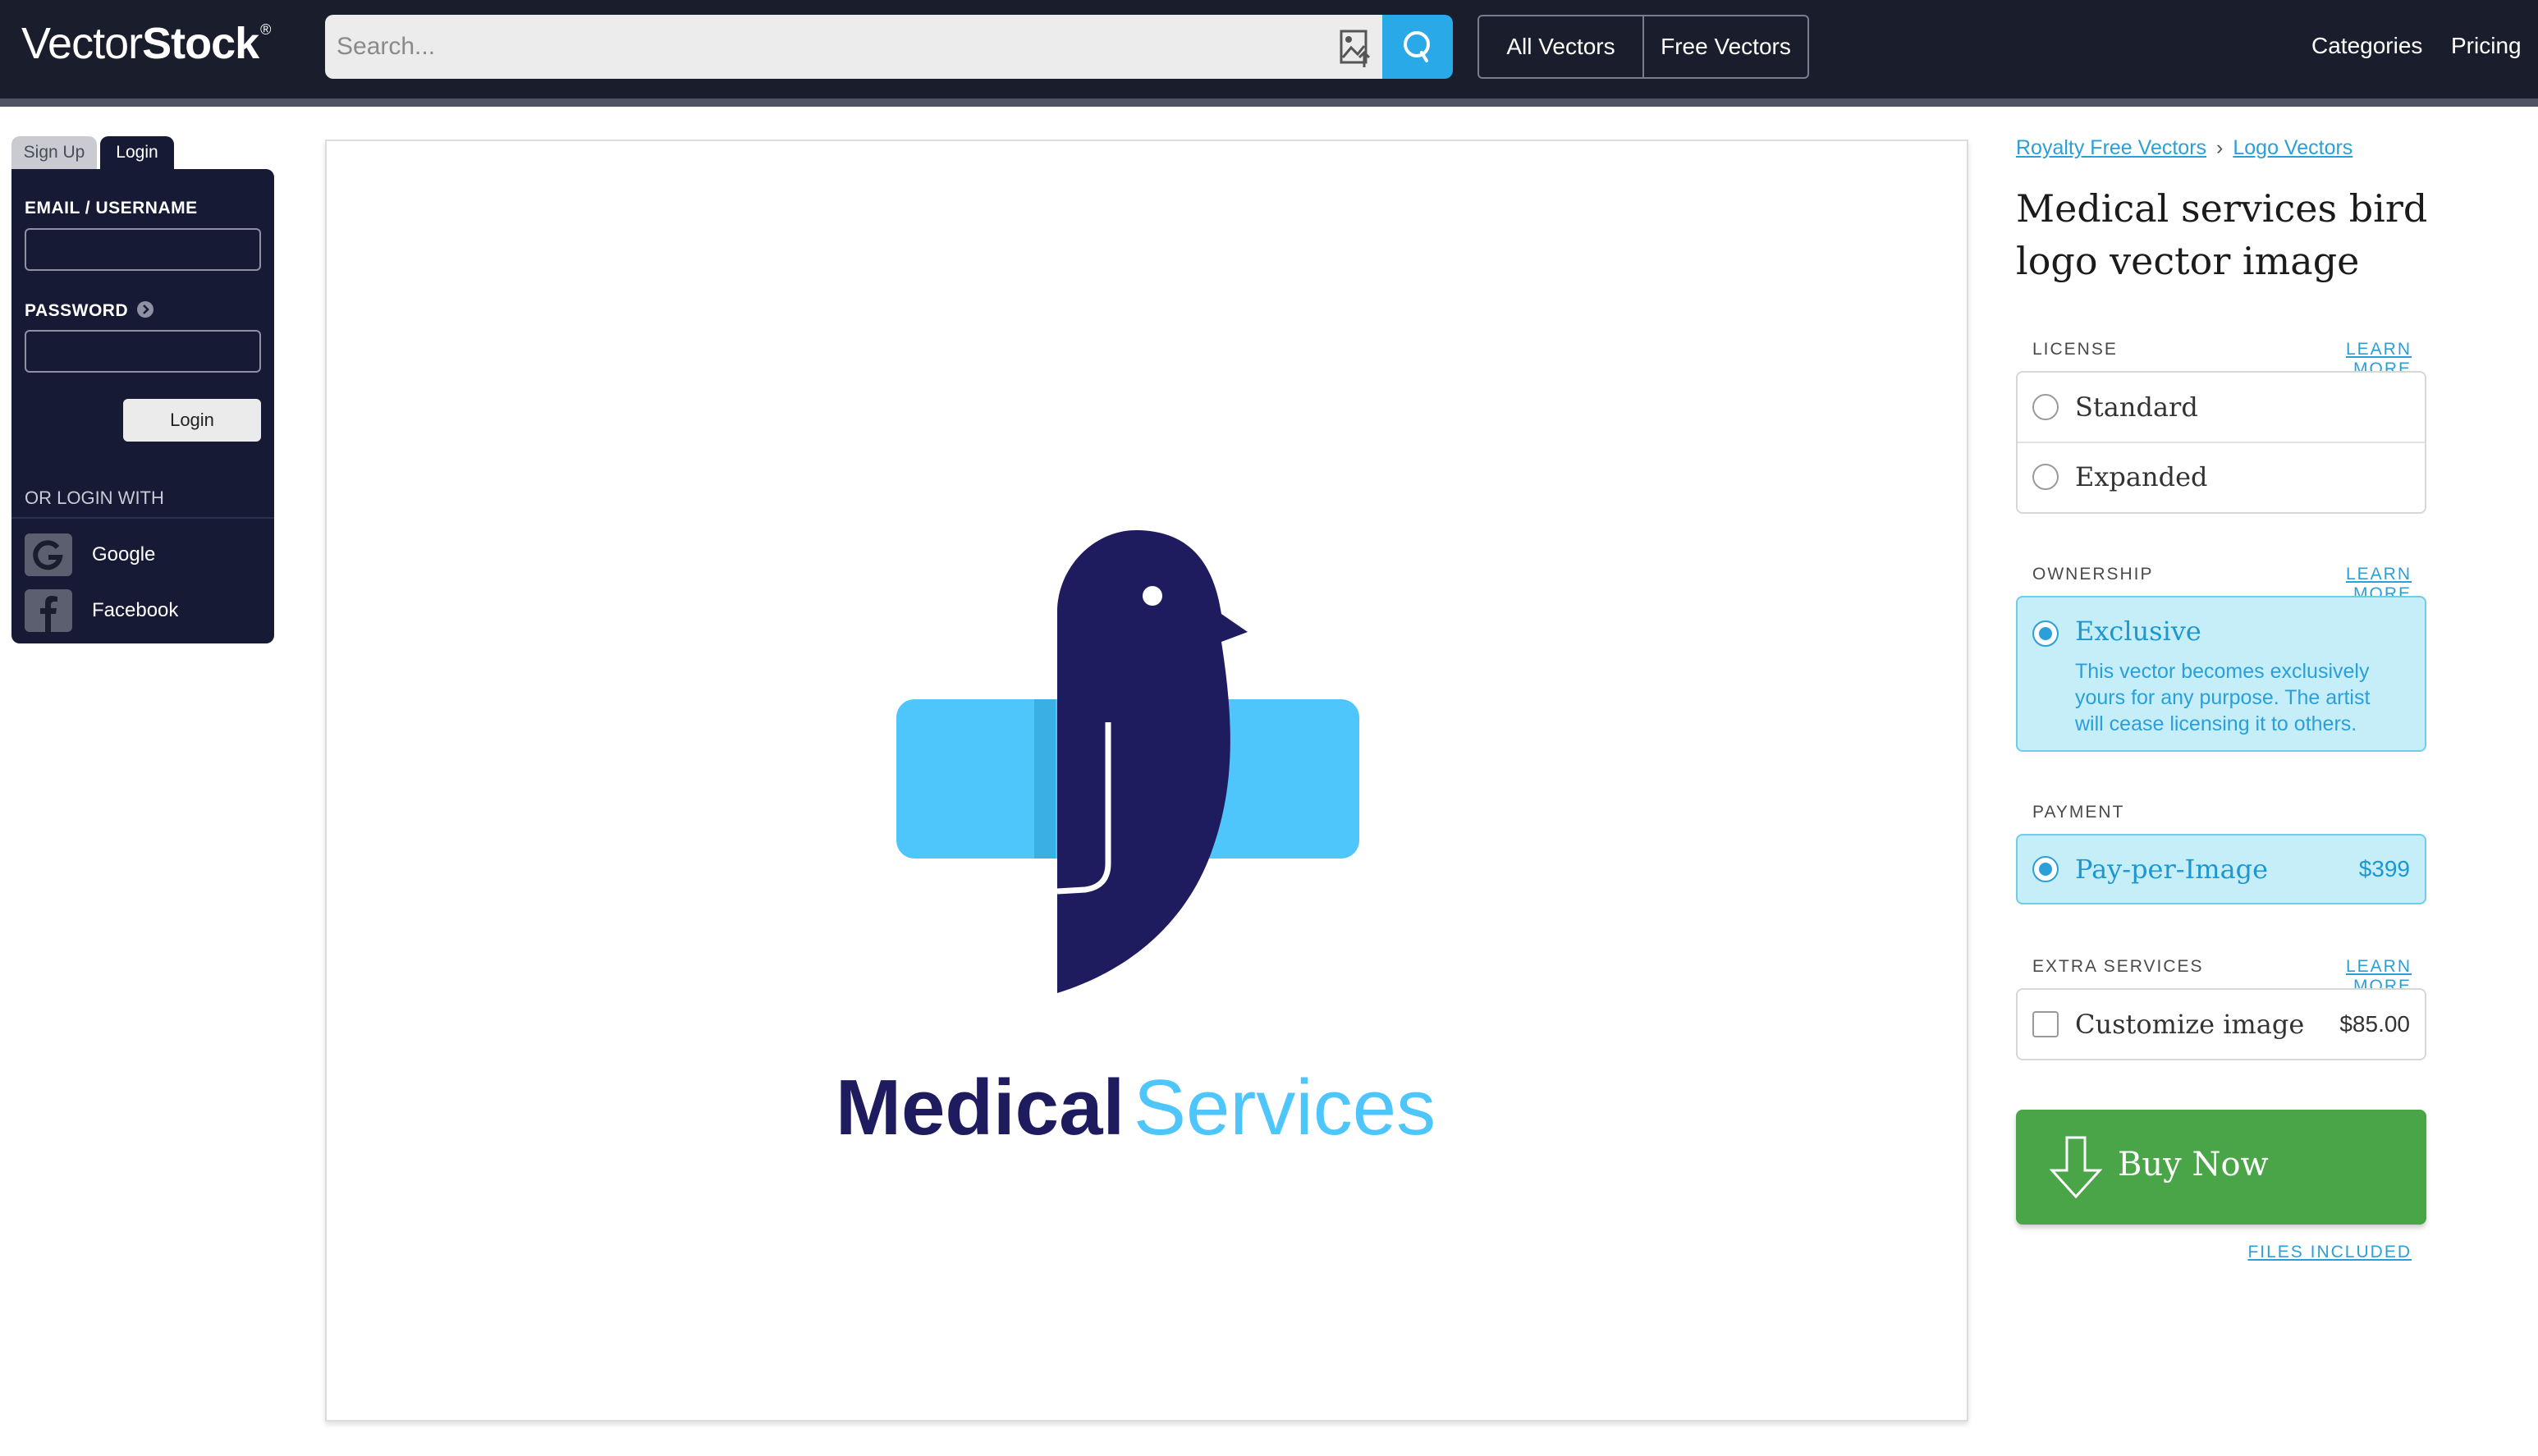 This screenshot has width=2538, height=1456. What do you see at coordinates (1725, 46) in the screenshot?
I see `free-vectors-button: Free Vectors` at bounding box center [1725, 46].